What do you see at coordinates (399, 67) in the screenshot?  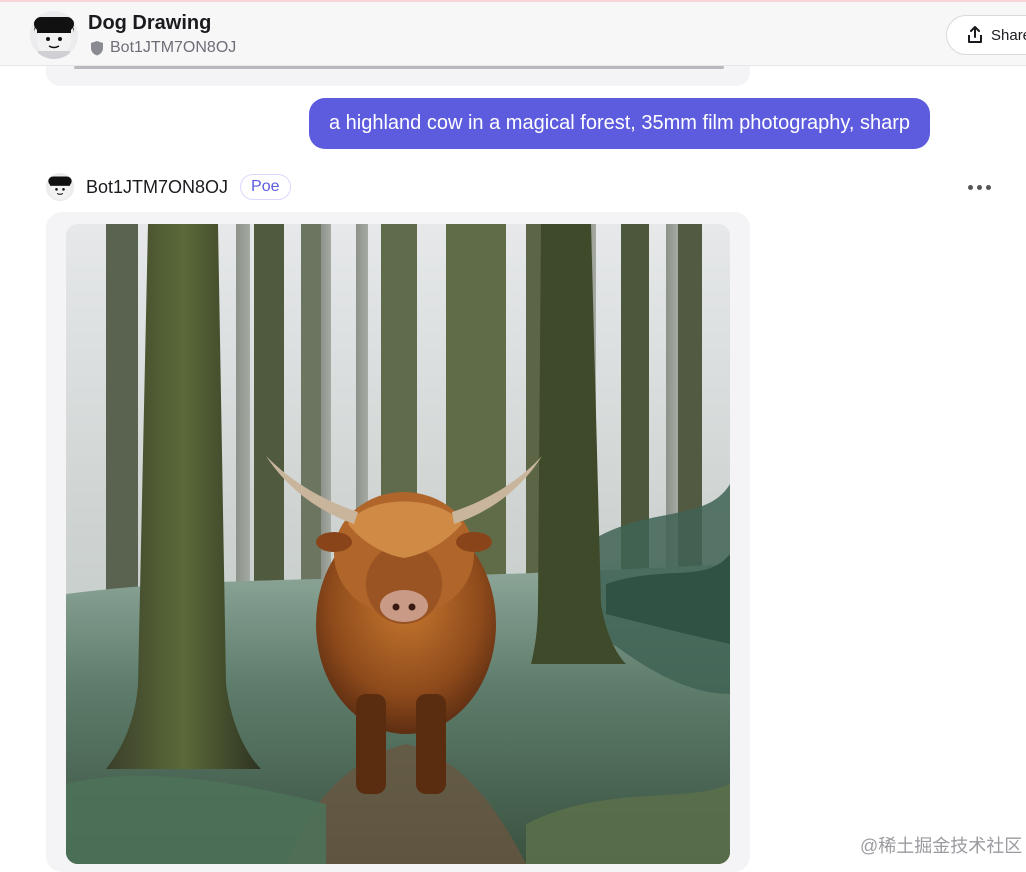 I see `previous-message-edge` at bounding box center [399, 67].